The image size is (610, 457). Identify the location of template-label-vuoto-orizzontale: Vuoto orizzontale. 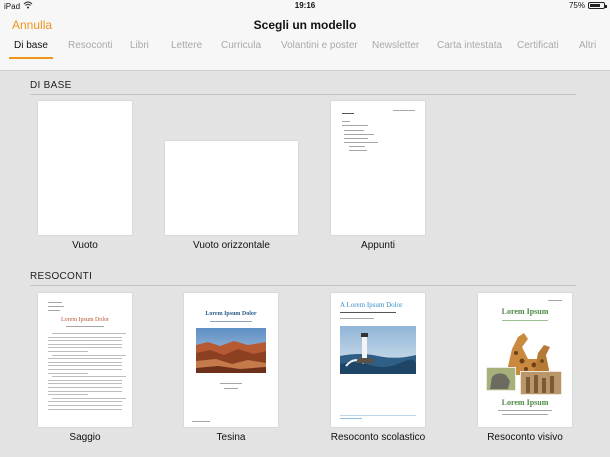
(231, 245).